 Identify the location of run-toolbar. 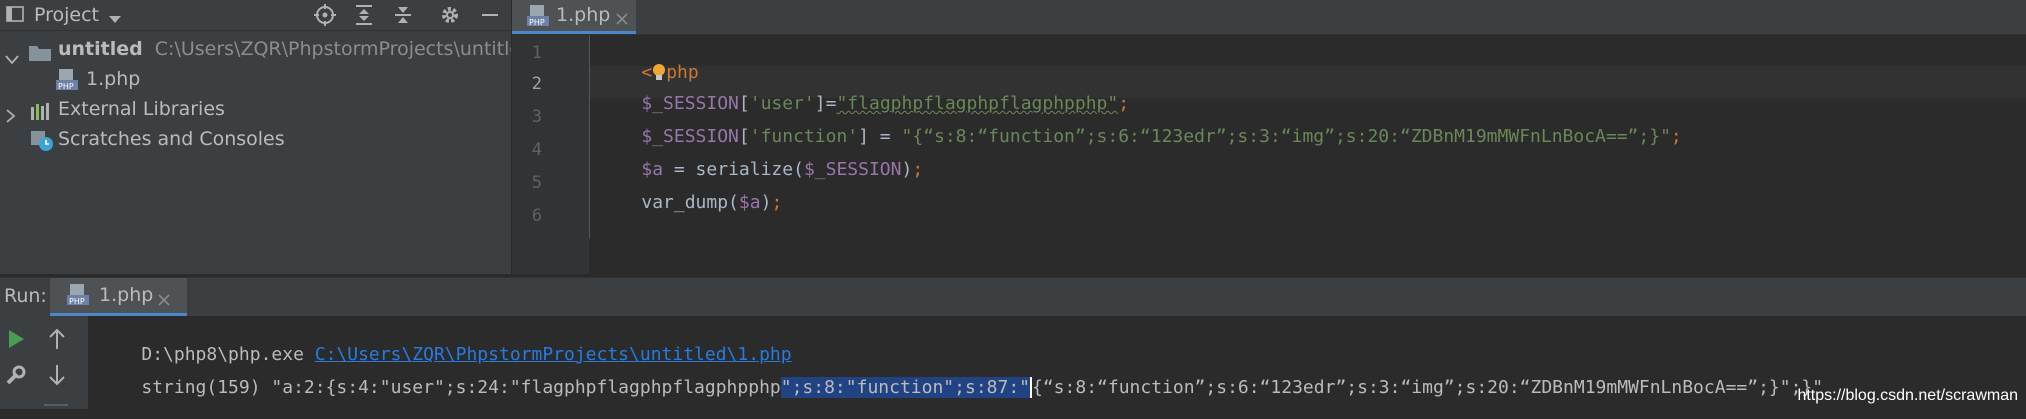
(44, 362).